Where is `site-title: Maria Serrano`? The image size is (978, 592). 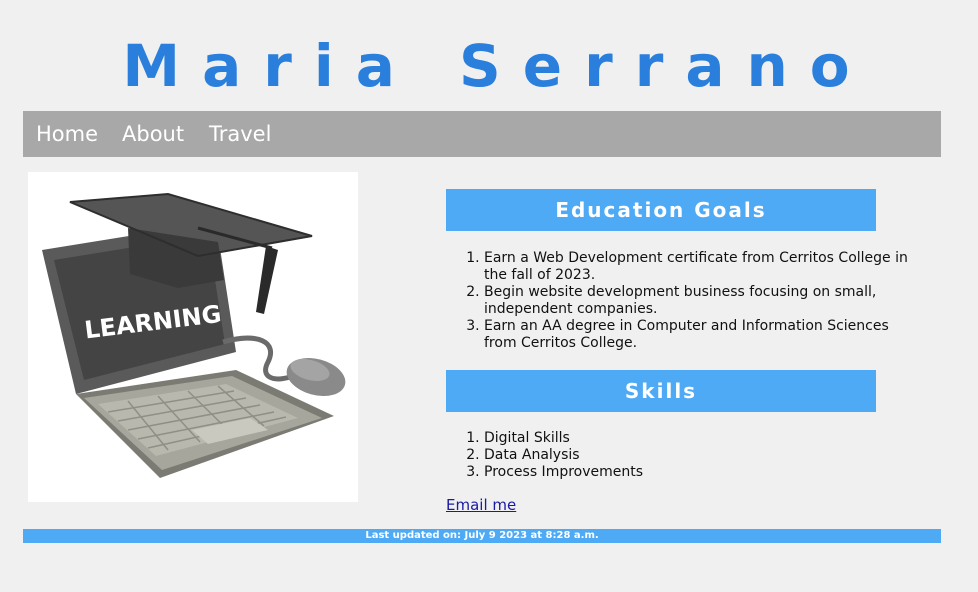
site-title: Maria Serrano is located at coordinates (497, 66).